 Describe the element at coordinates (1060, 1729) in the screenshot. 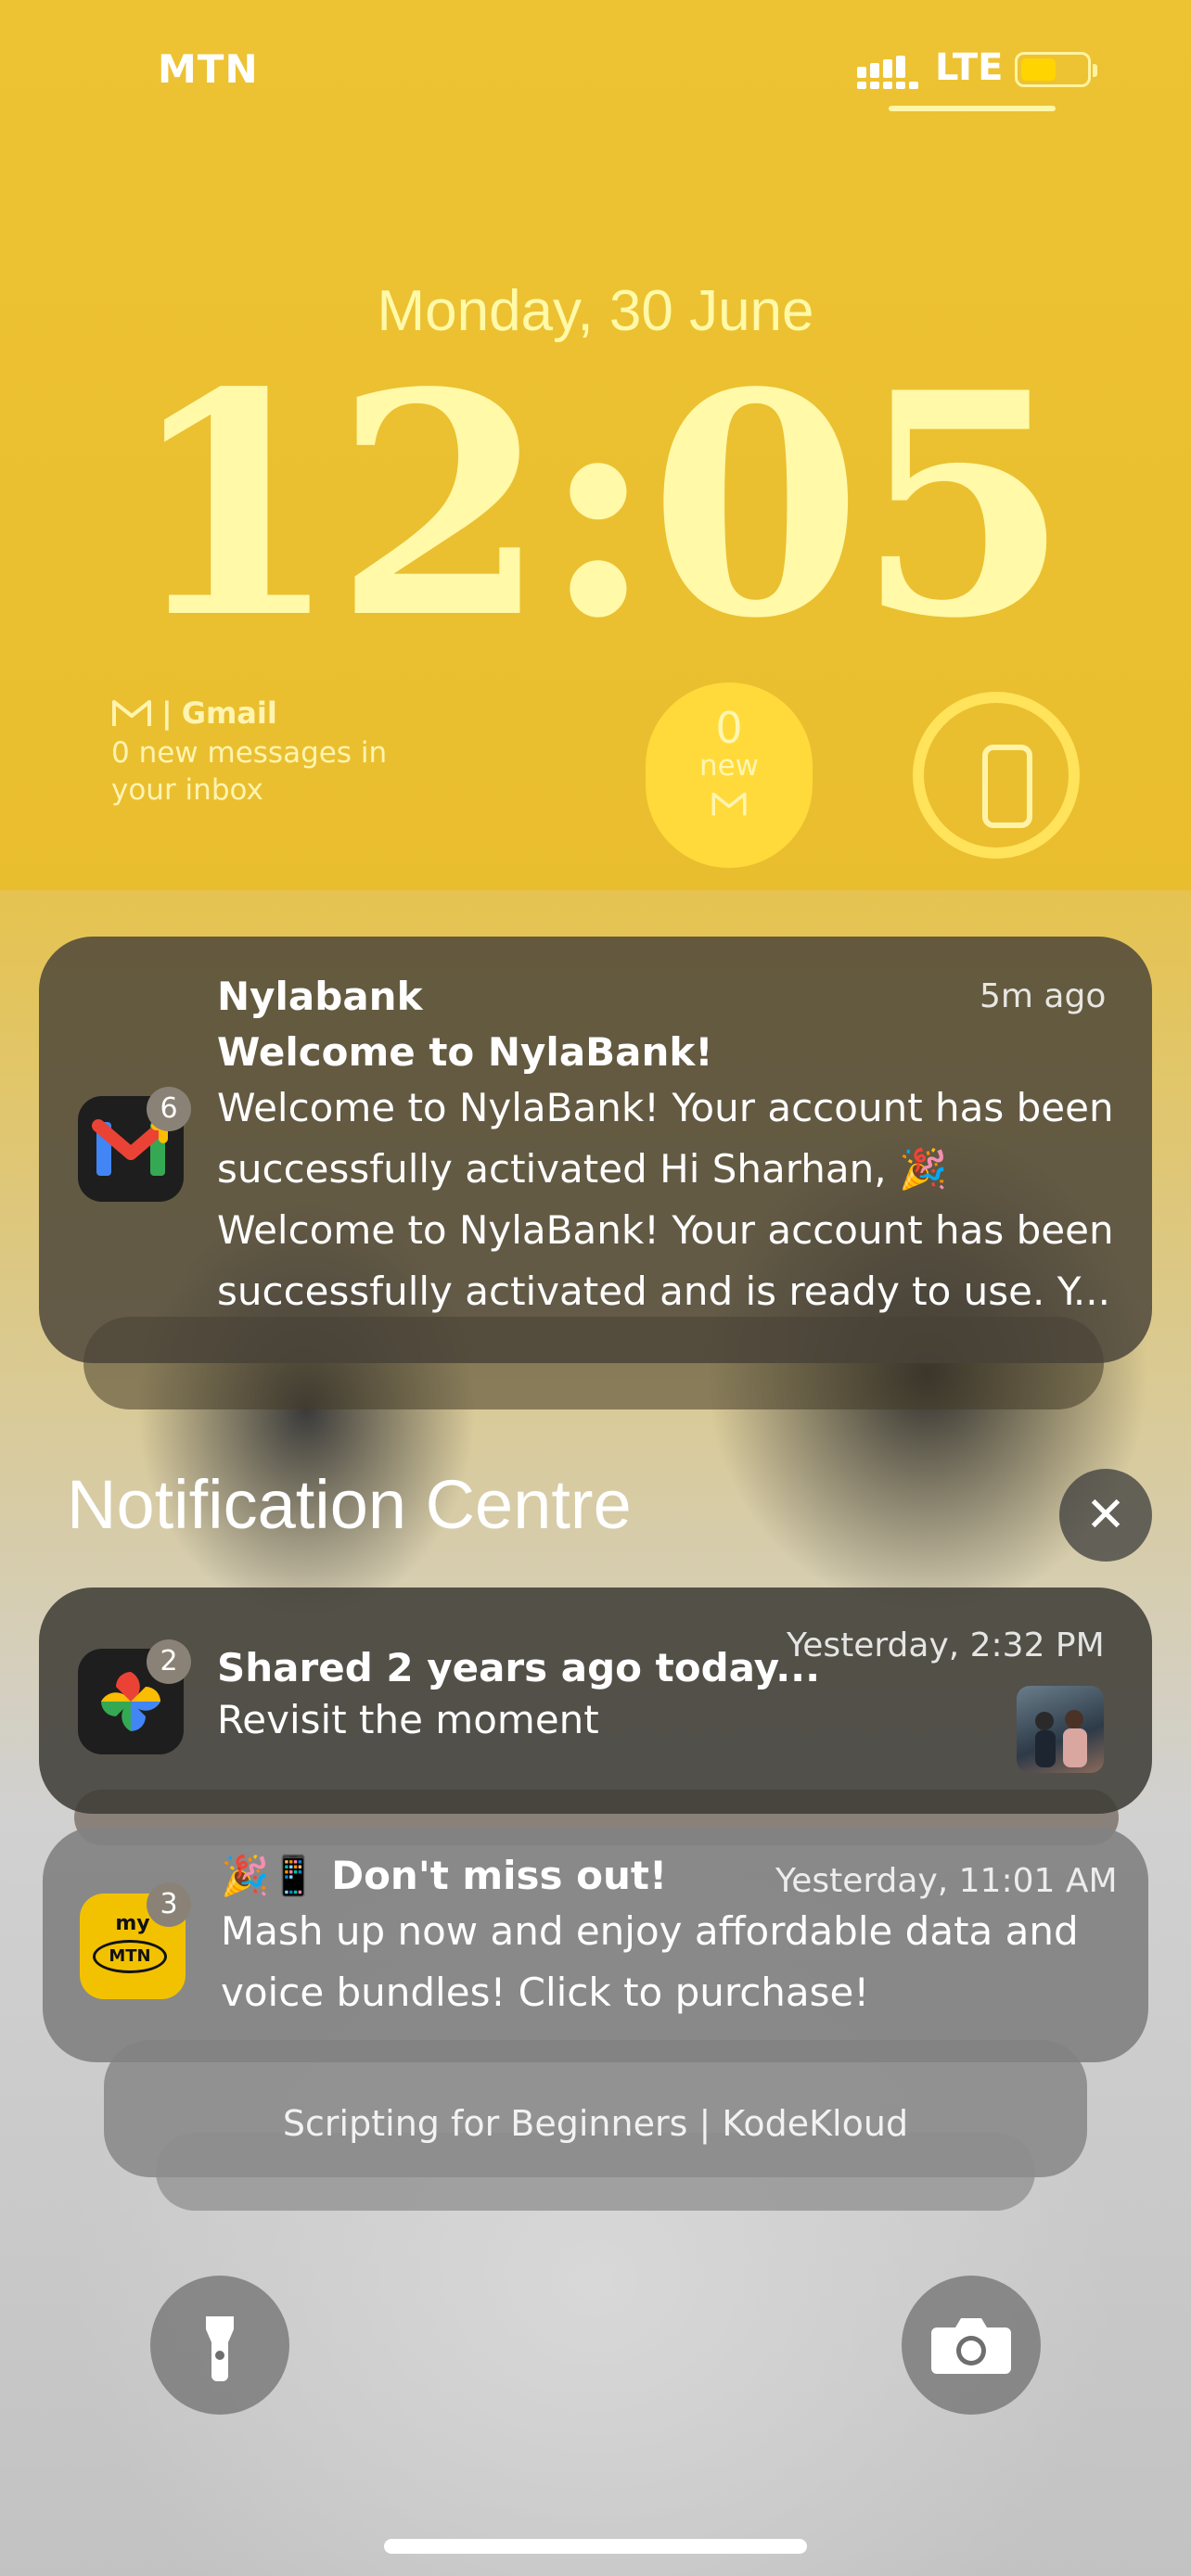

I see `photo-thumbnail` at that location.